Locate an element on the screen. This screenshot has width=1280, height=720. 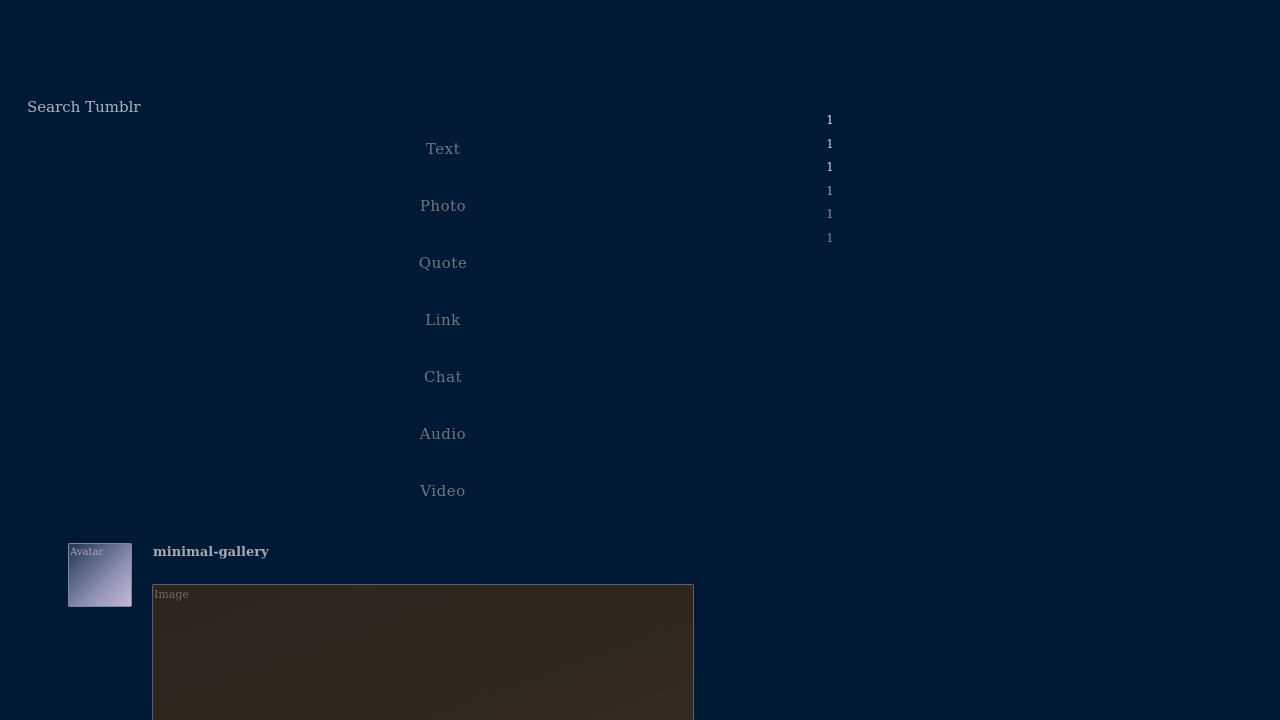
post-type-text: Text is located at coordinates (443, 160).